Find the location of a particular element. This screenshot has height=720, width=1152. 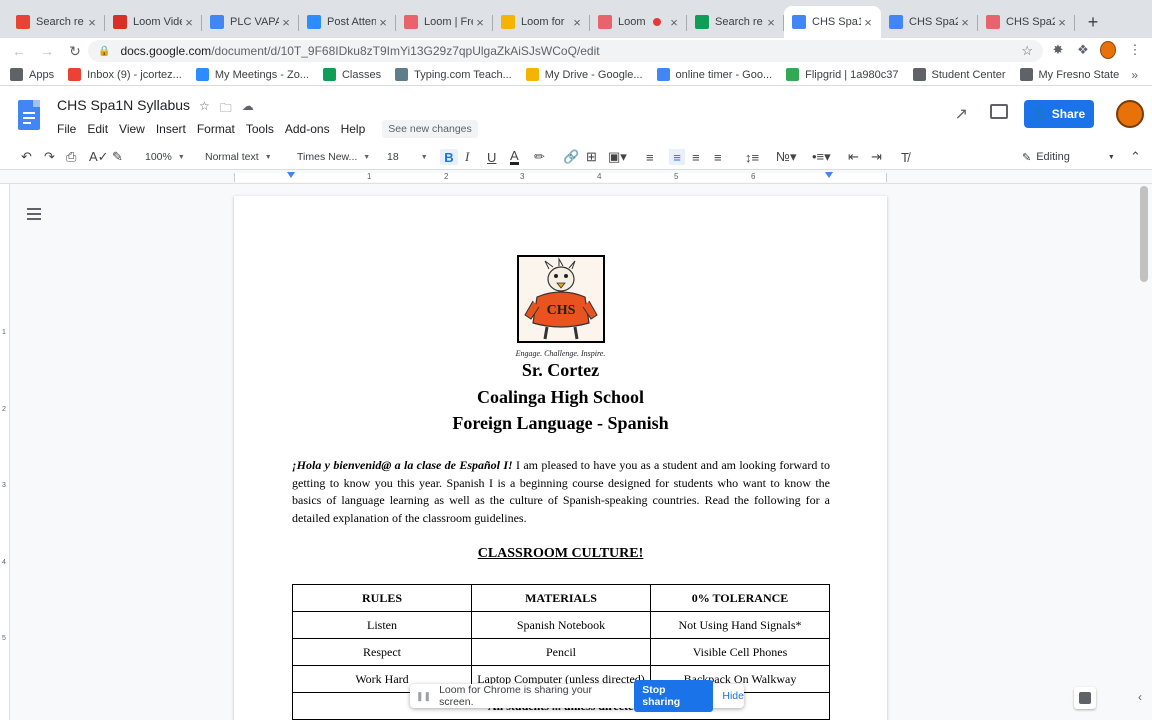

browser-tab: PLC VAPA × is located at coordinates (250, 22).